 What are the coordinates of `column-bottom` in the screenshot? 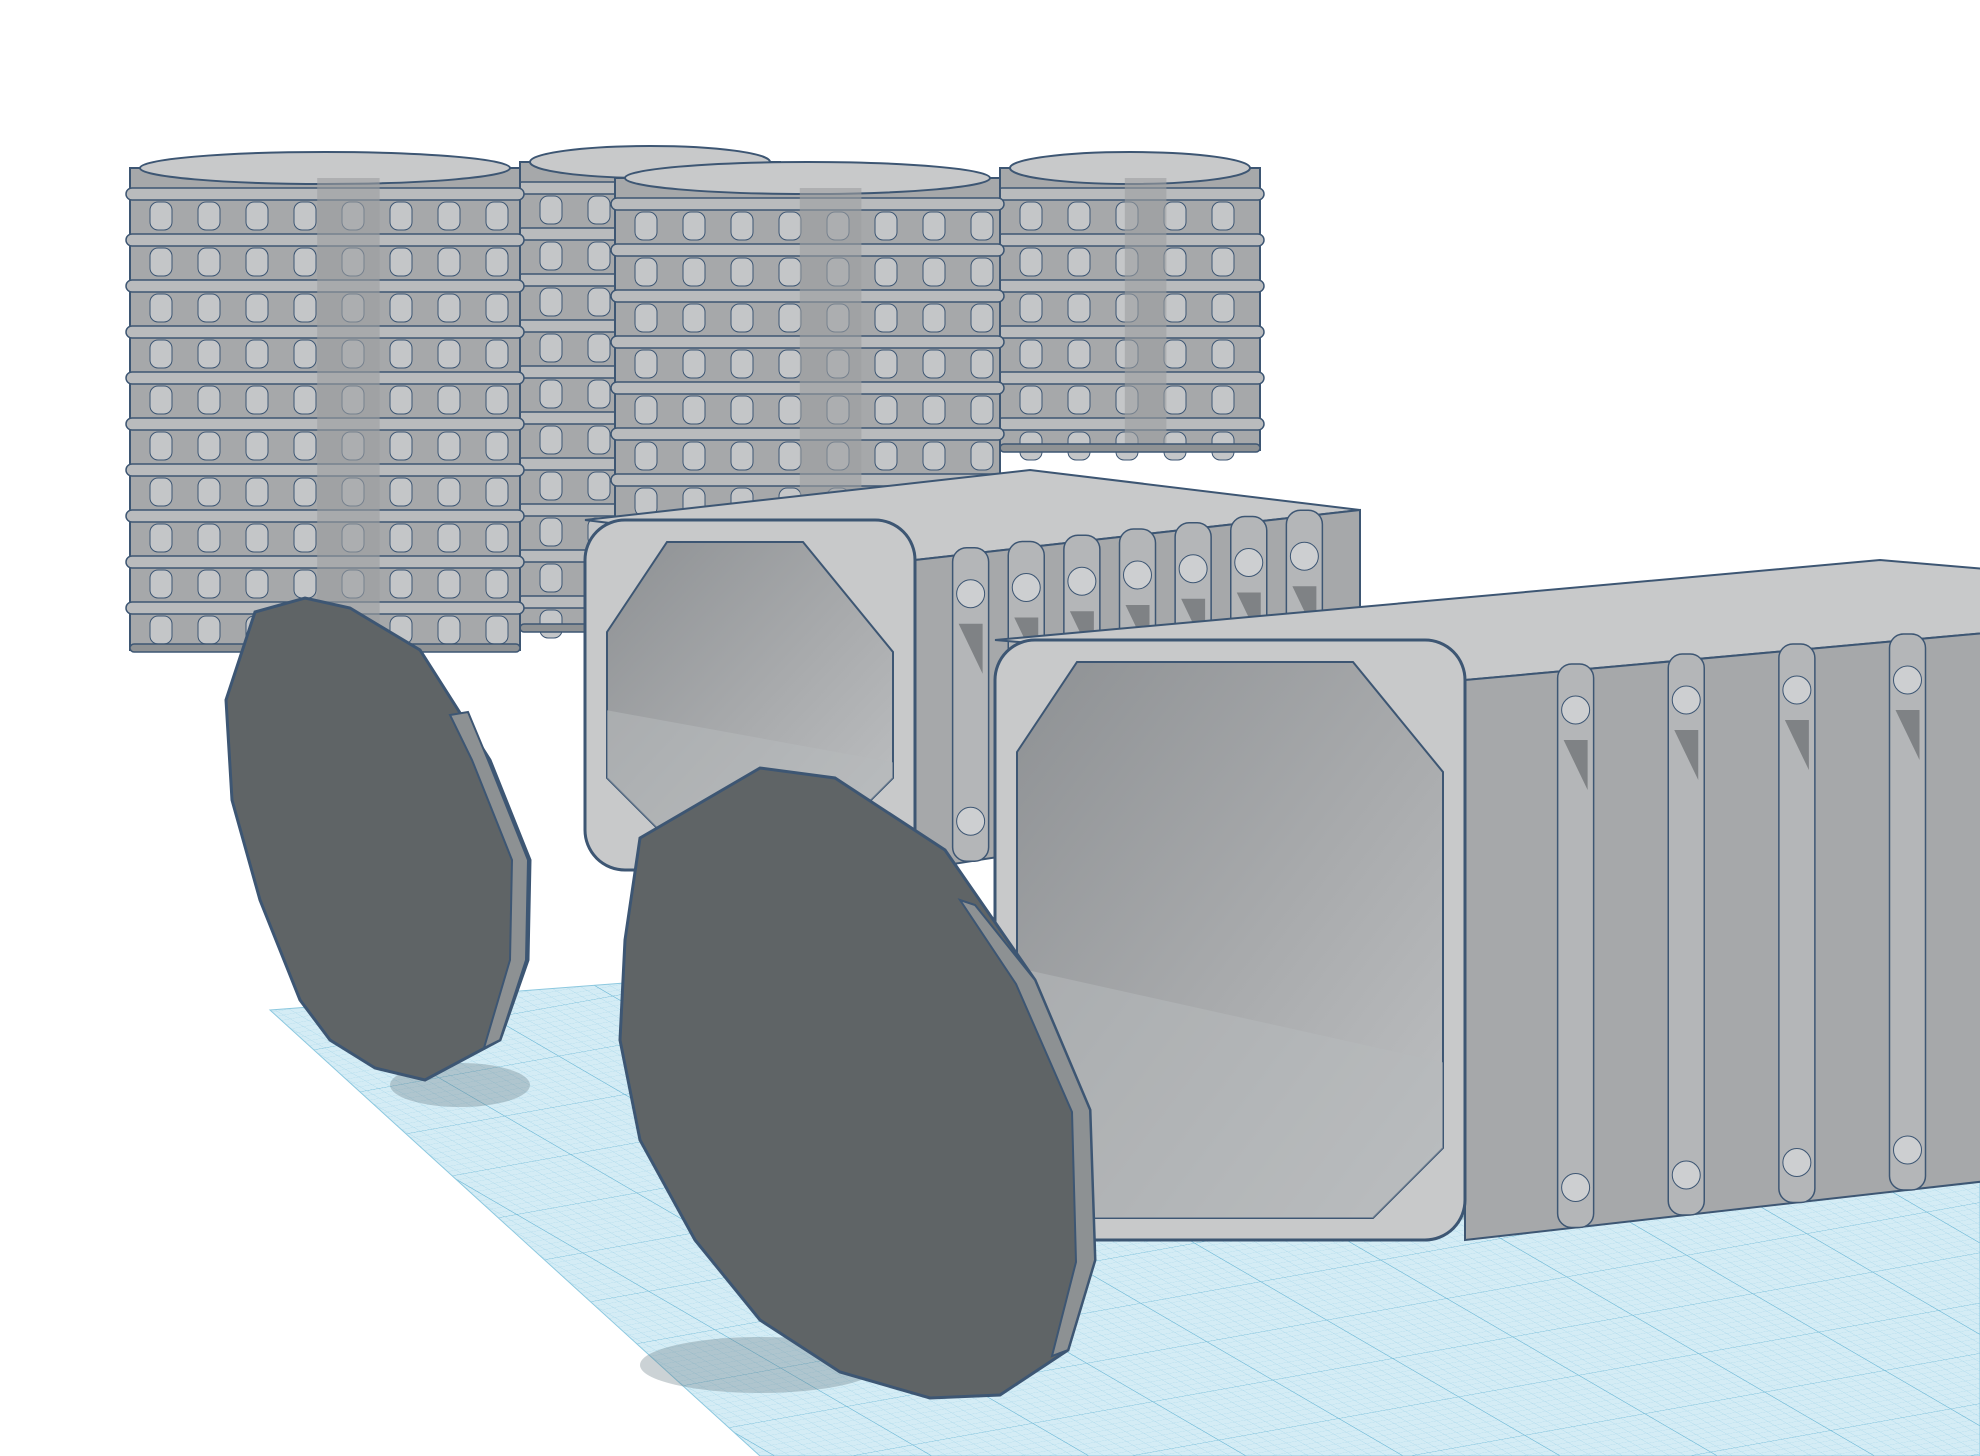 It's located at (1130, 448).